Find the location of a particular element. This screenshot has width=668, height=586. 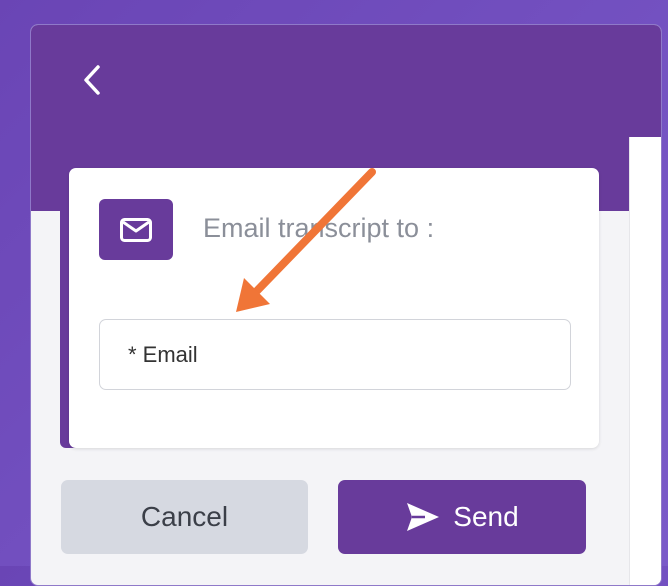

paper-plane-icon is located at coordinates (423, 517).